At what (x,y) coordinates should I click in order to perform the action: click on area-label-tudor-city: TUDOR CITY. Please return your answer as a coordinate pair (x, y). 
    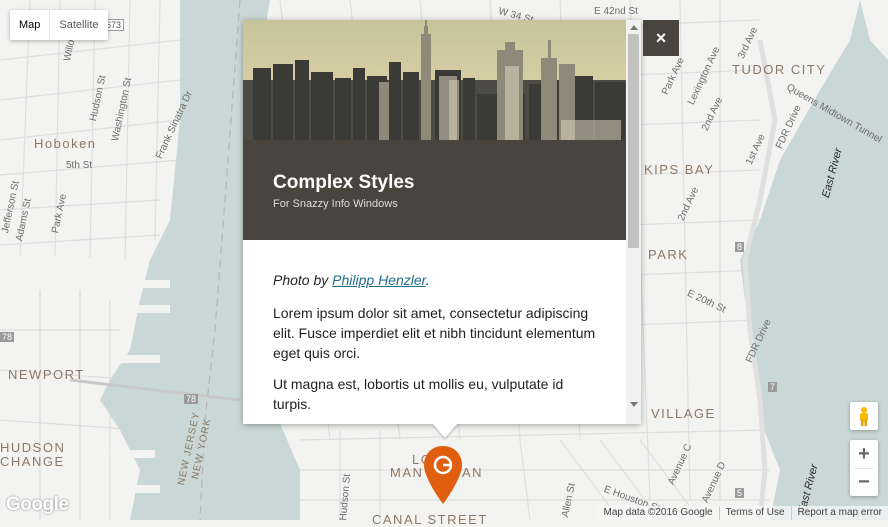
    Looking at the image, I should click on (779, 69).